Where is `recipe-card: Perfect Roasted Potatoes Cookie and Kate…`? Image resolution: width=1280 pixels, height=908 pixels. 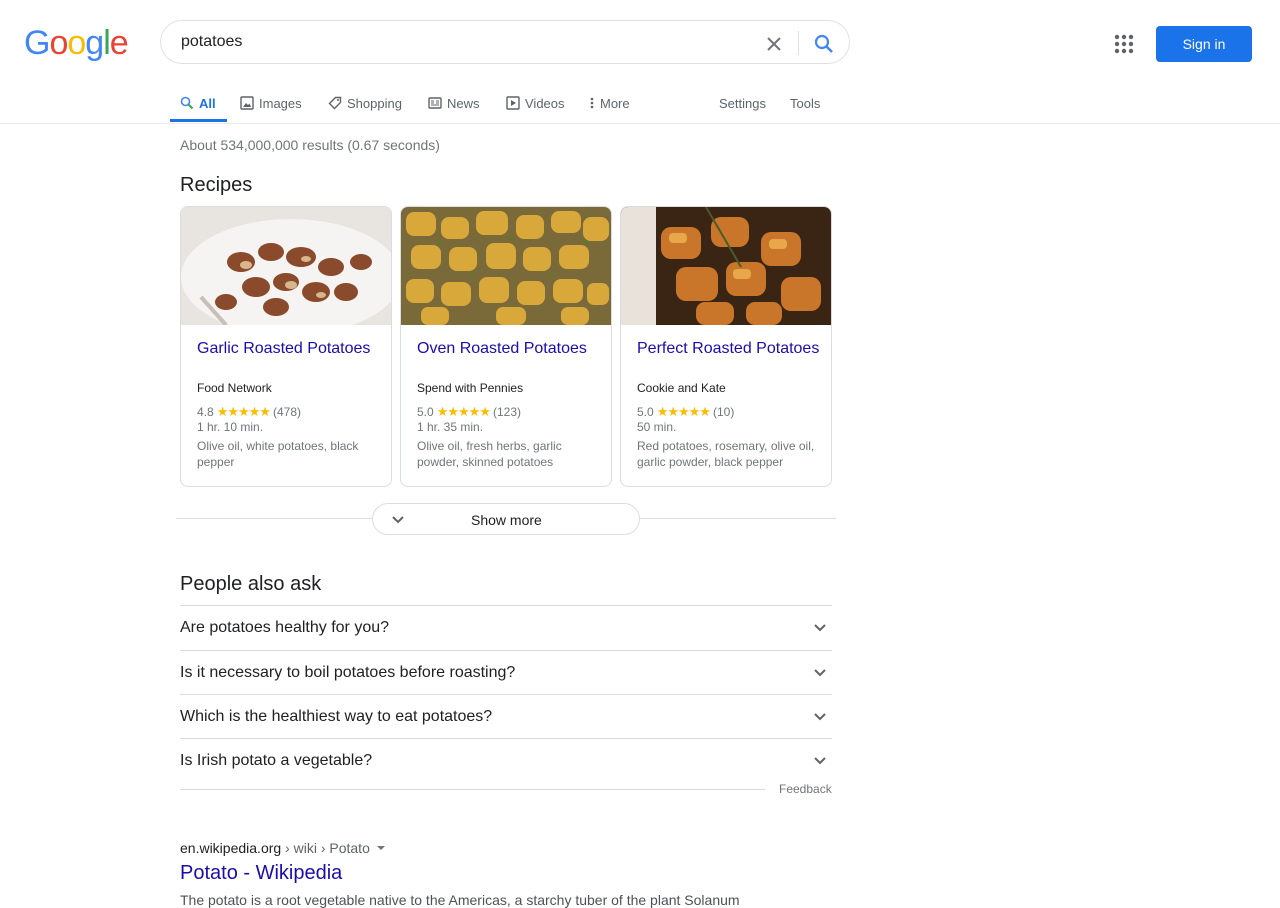 recipe-card: Perfect Roasted Potatoes Cookie and Kate… is located at coordinates (726, 346).